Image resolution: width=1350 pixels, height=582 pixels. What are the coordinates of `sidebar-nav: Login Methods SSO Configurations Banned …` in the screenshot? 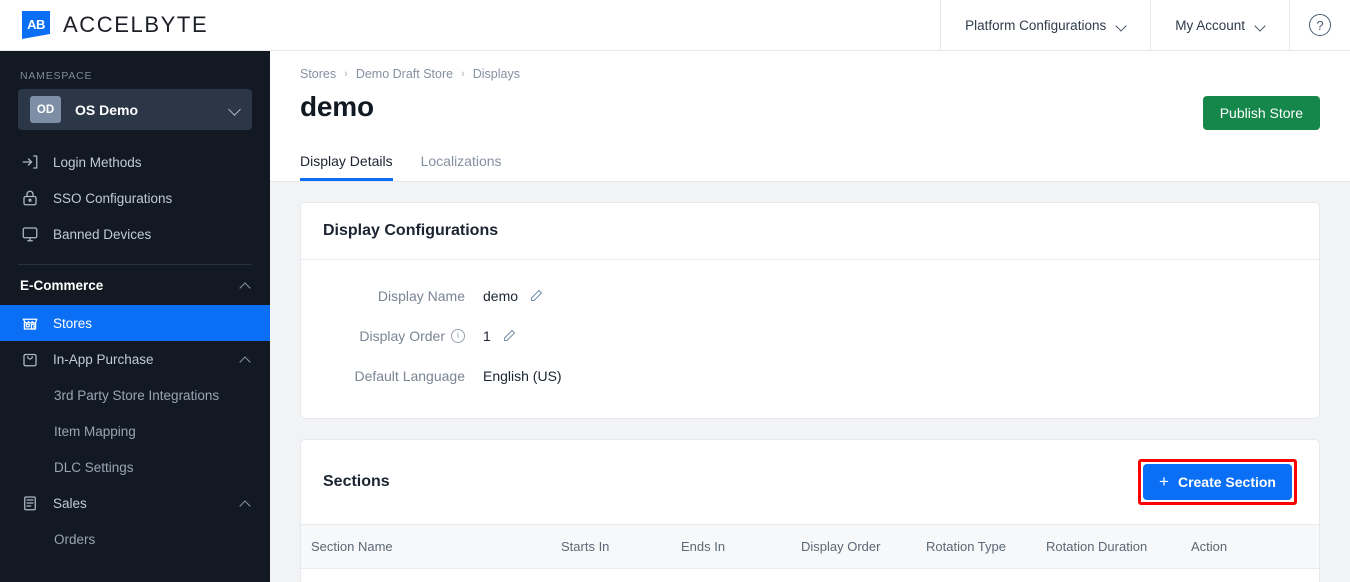 It's located at (135, 198).